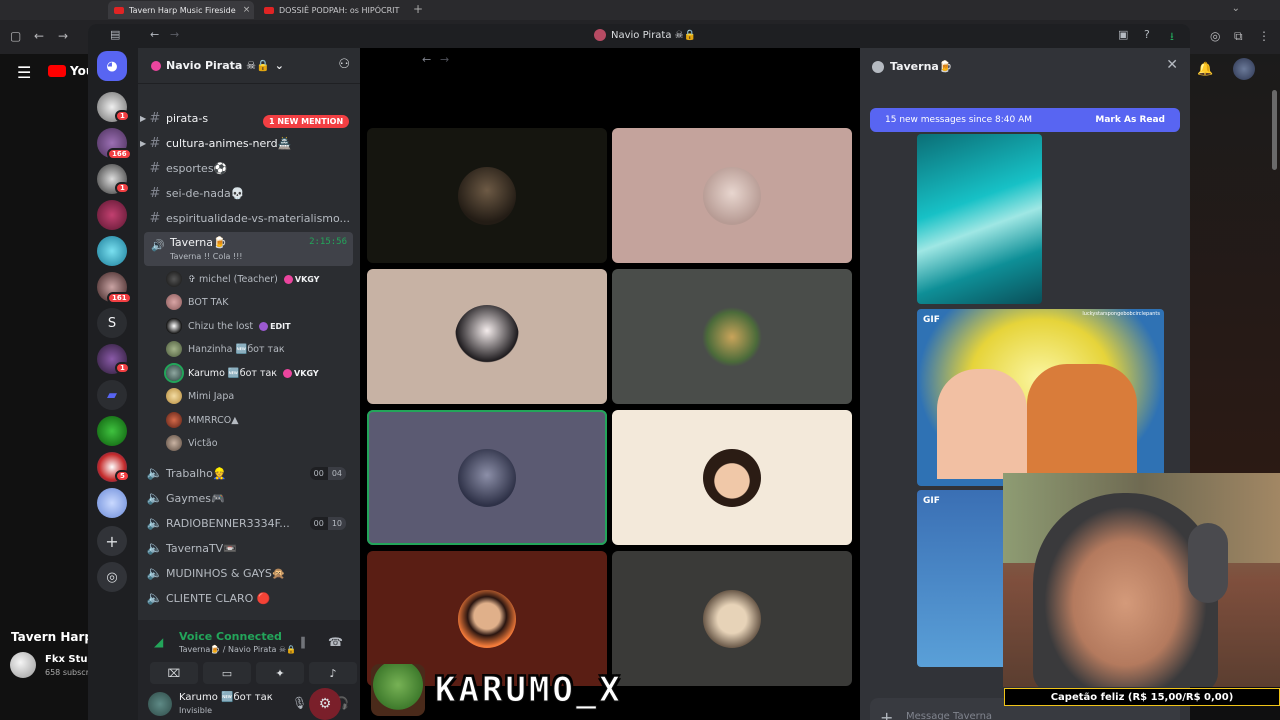 The image size is (1280, 720). I want to click on microphone-icon: 🎙, so click(299, 703).